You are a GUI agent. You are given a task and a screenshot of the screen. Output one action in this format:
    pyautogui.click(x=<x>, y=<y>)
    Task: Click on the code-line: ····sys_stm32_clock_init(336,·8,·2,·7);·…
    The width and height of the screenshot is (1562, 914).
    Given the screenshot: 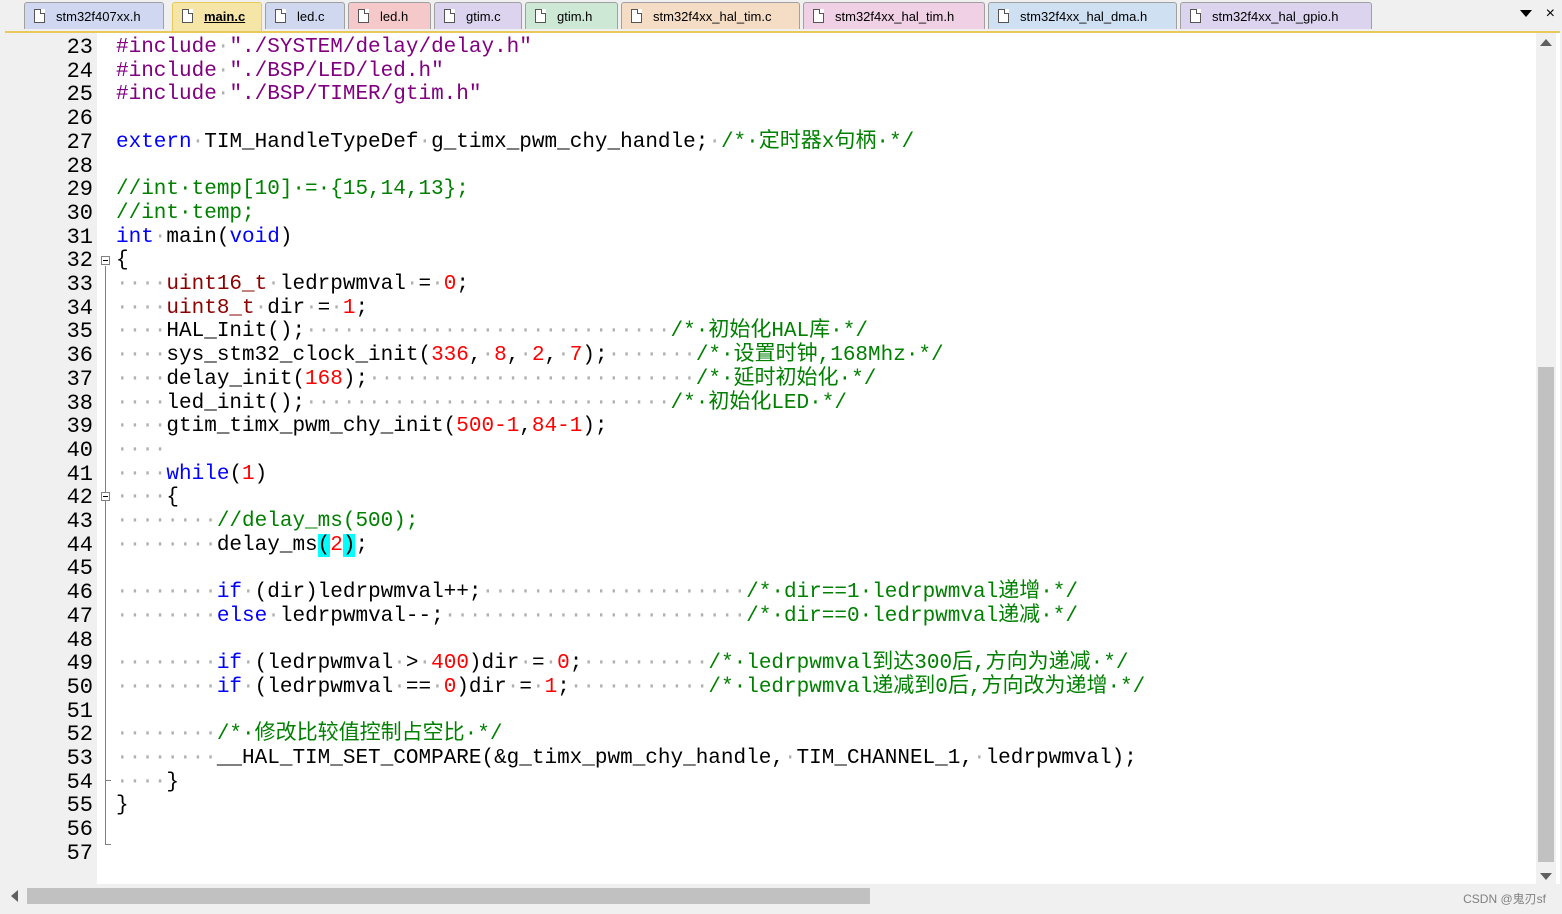 What is the action you would take?
    pyautogui.click(x=530, y=356)
    